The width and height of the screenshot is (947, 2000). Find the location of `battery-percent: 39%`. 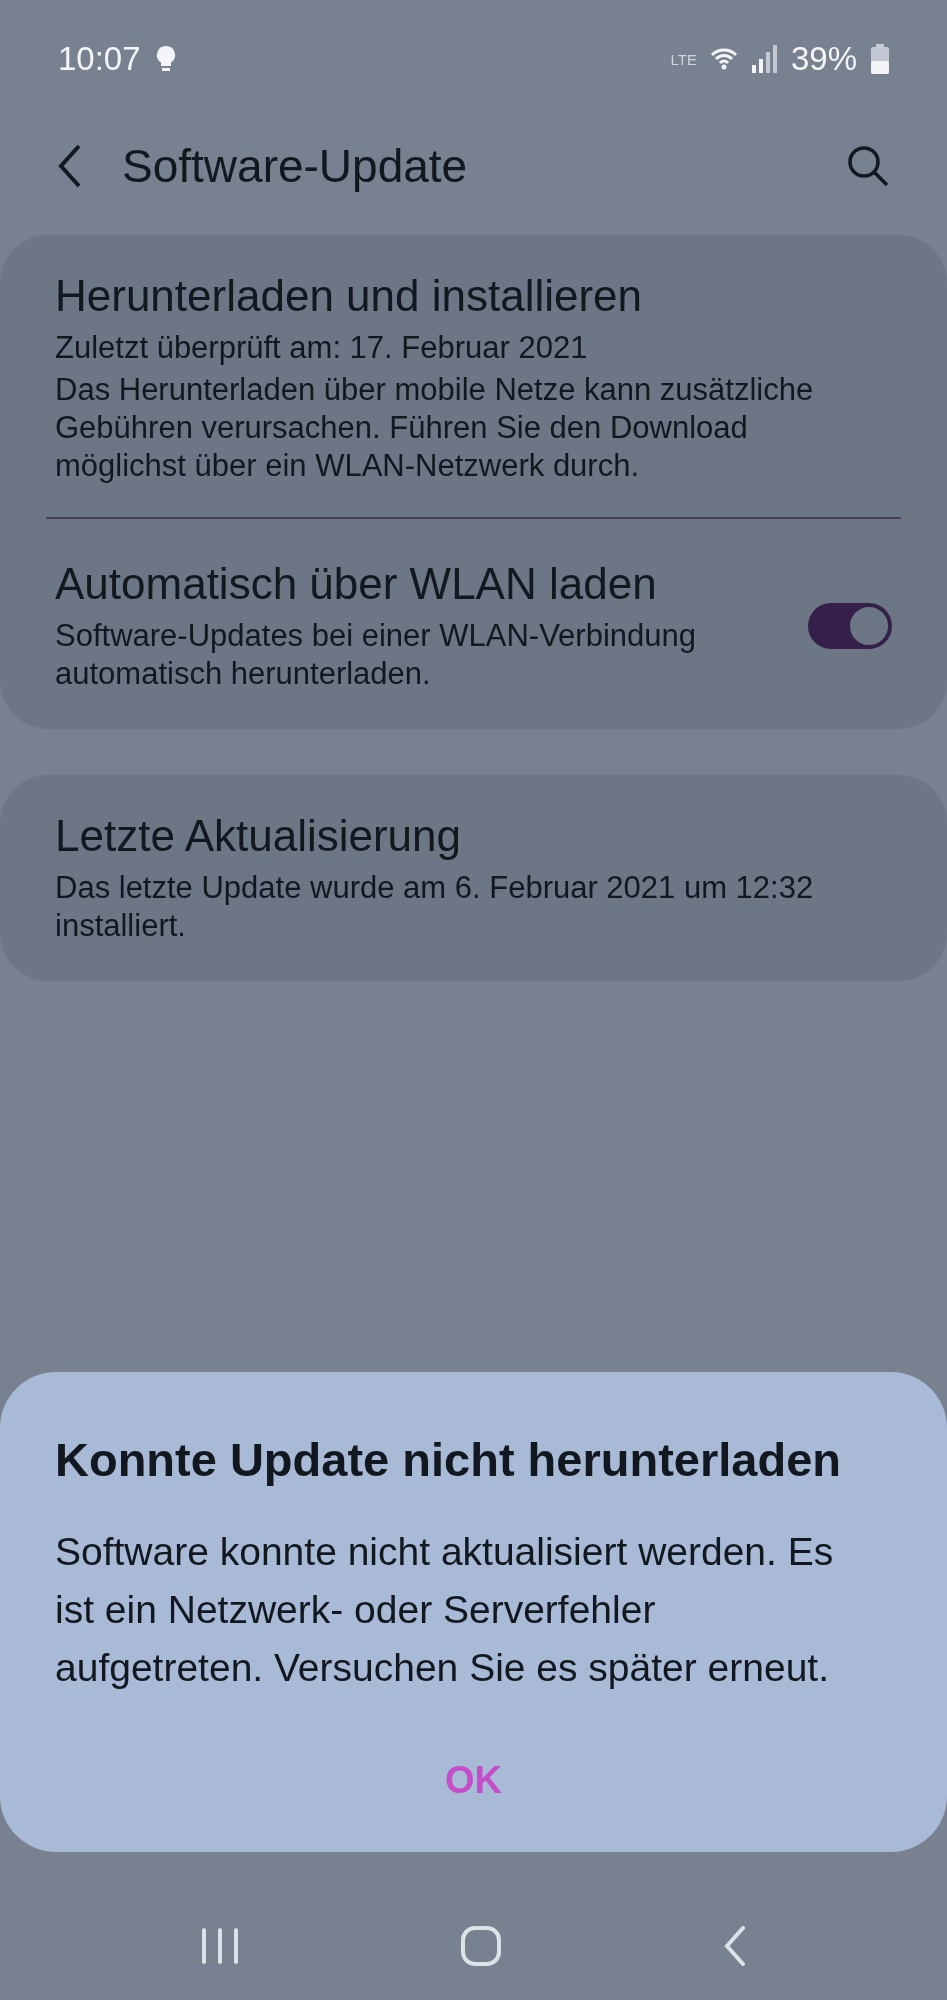

battery-percent: 39% is located at coordinates (823, 59).